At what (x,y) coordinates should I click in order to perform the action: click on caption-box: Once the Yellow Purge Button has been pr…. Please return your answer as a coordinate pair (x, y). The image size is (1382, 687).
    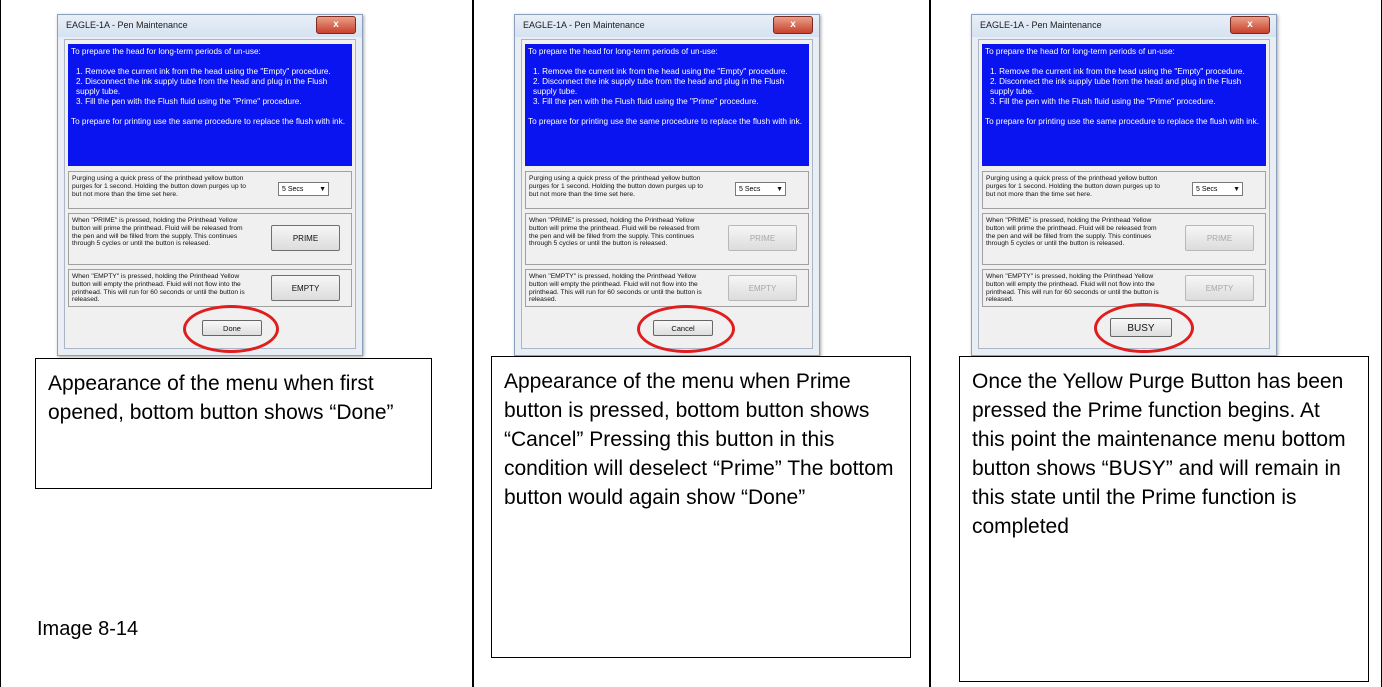
    Looking at the image, I should click on (1164, 519).